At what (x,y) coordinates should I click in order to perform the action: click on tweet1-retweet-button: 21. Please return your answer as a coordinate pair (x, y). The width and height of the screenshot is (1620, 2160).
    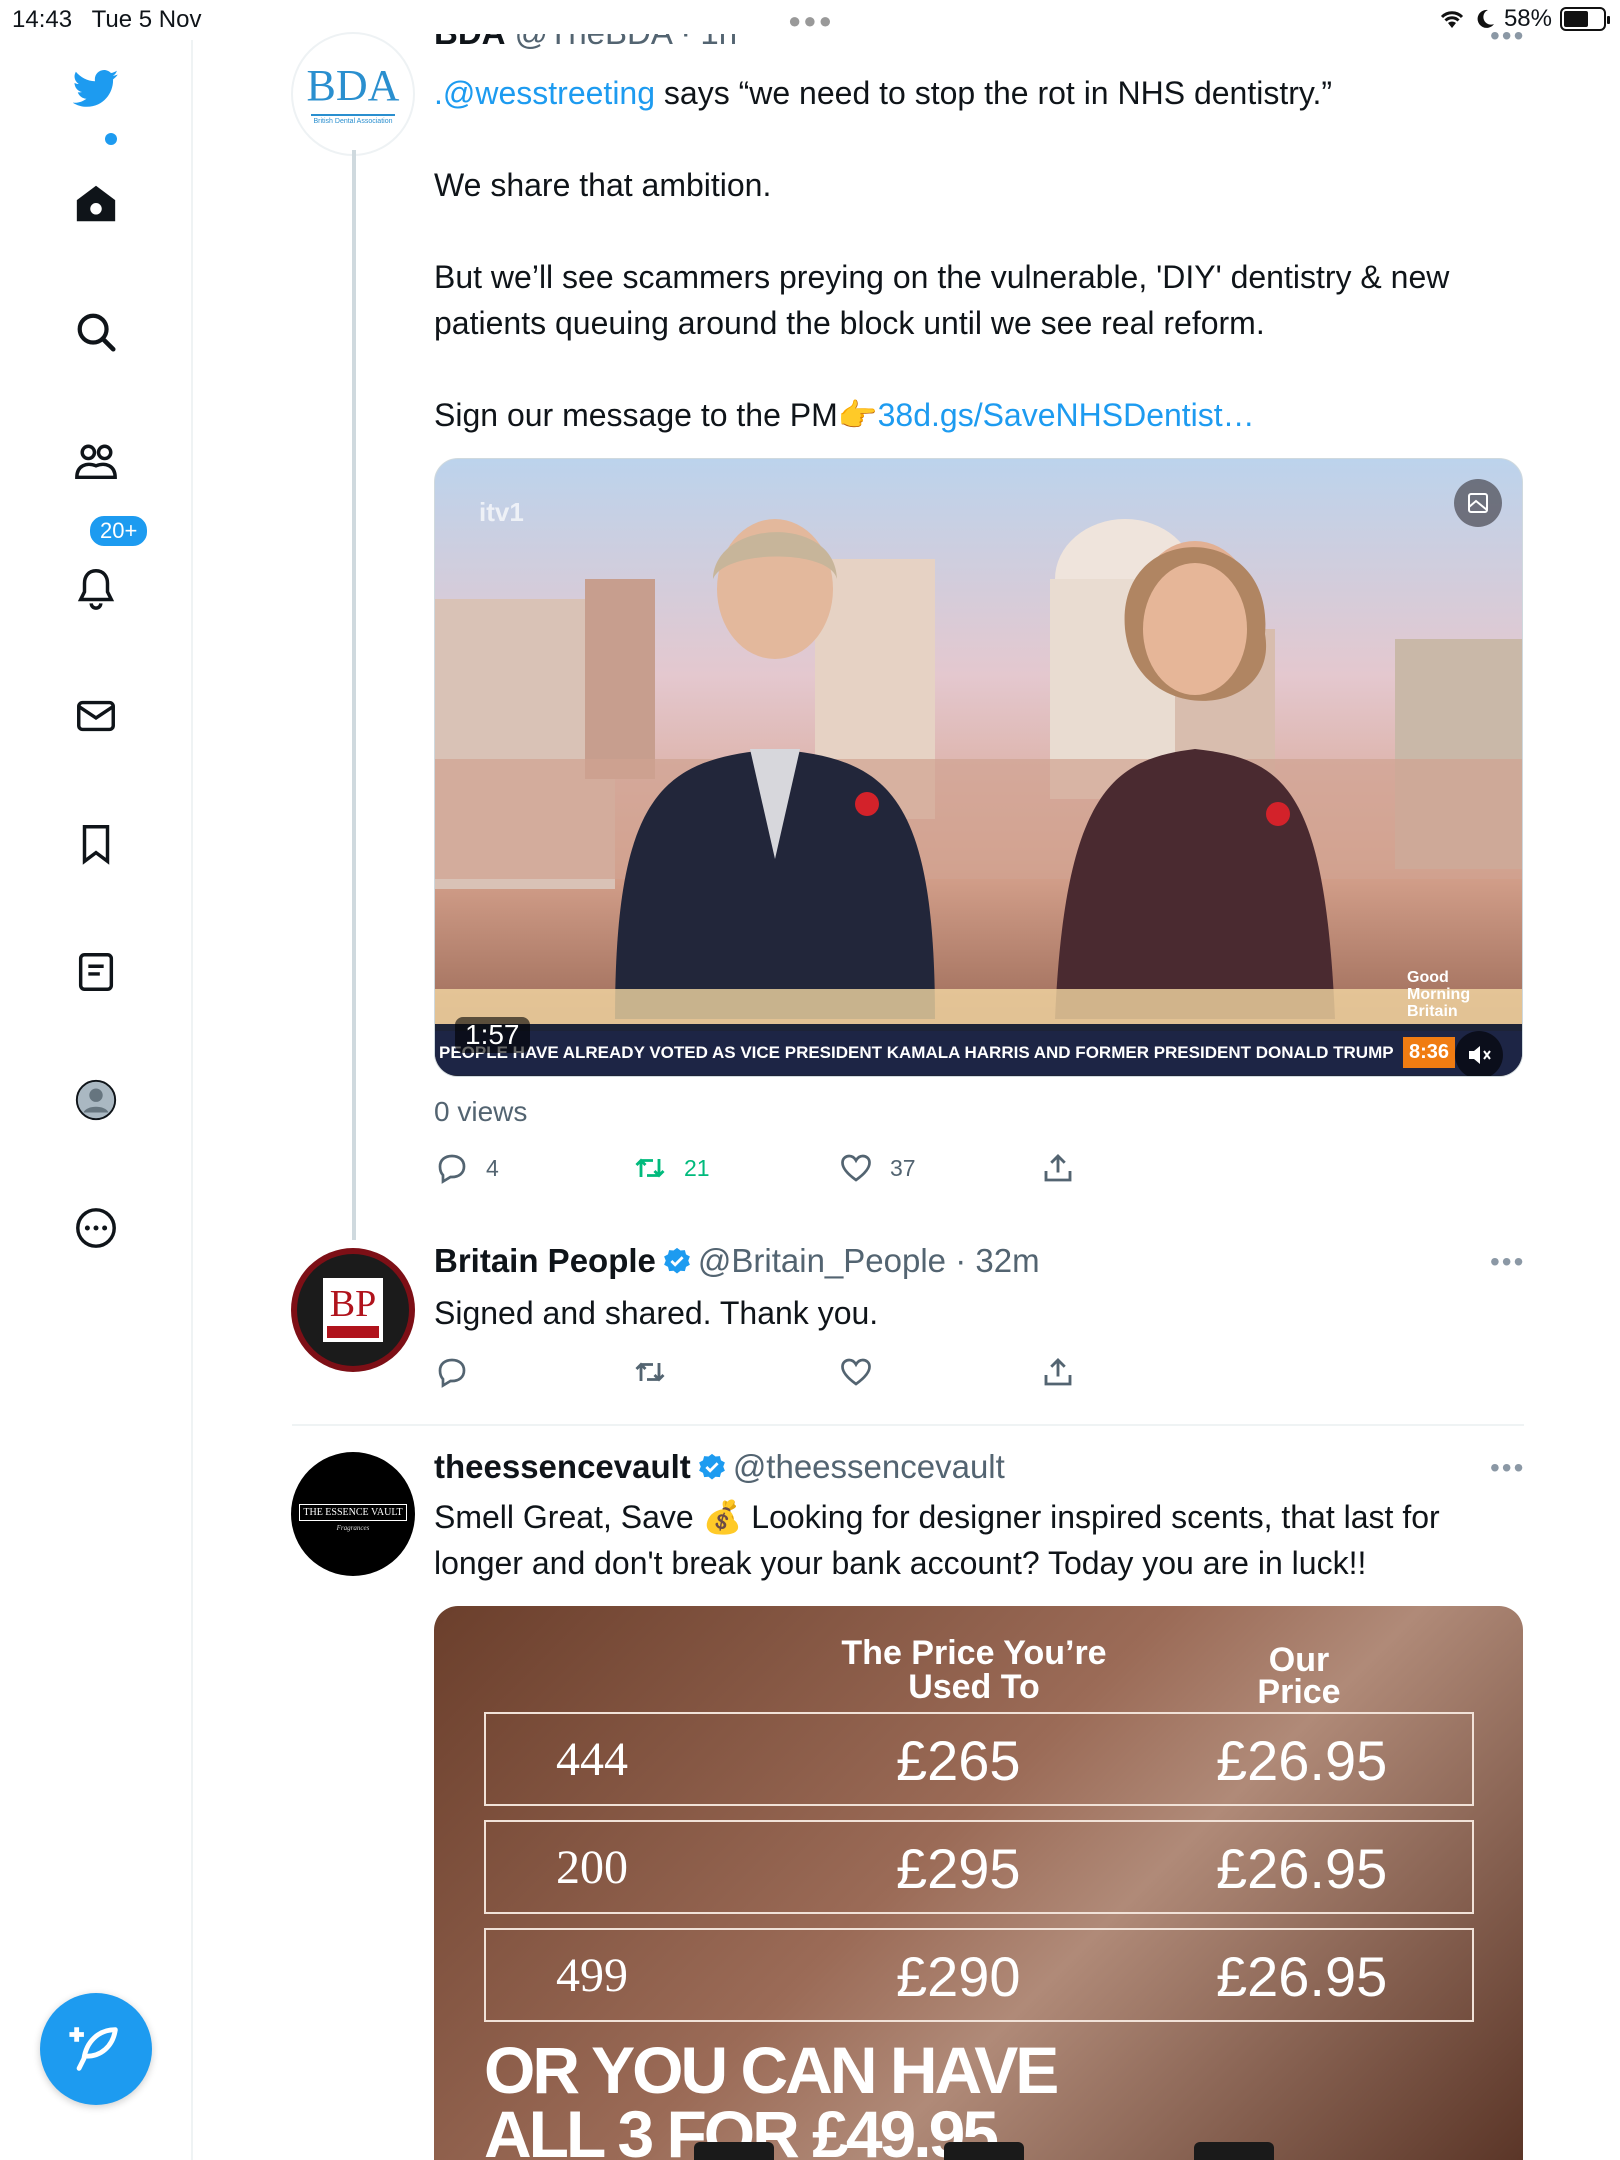
    Looking at the image, I should click on (671, 1168).